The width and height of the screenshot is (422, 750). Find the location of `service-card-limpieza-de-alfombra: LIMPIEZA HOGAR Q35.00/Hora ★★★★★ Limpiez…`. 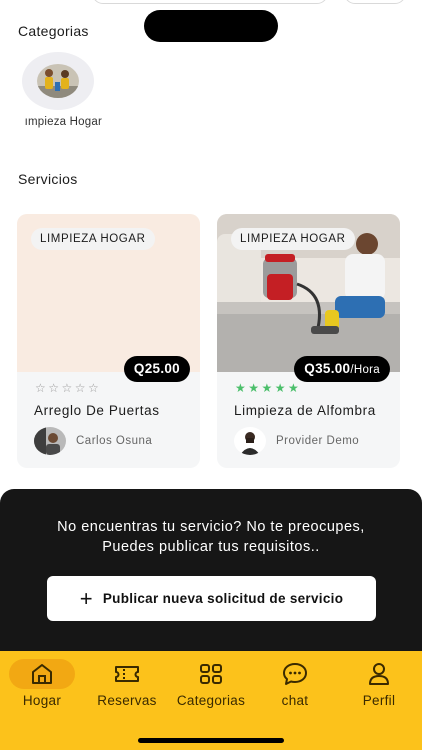

service-card-limpieza-de-alfombra: LIMPIEZA HOGAR Q35.00/Hora ★★★★★ Limpiez… is located at coordinates (308, 341).